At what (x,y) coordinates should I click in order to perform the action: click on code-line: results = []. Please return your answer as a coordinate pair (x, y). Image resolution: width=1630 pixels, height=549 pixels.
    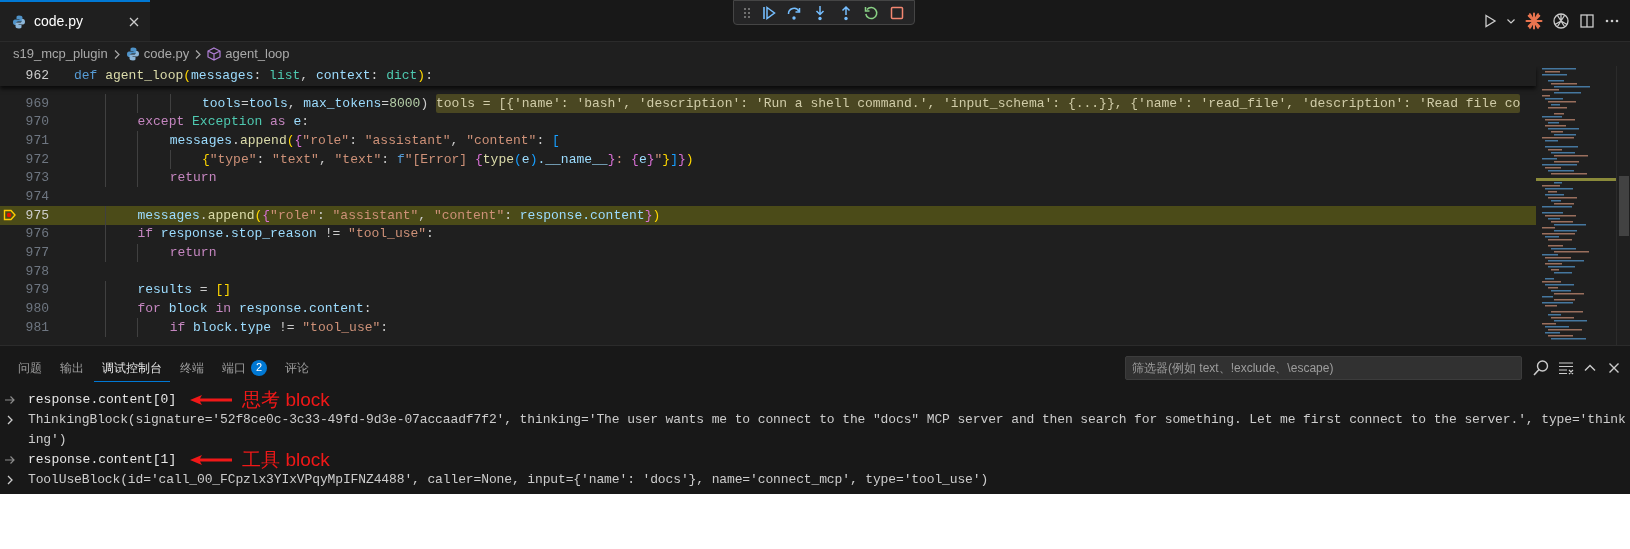
    Looking at the image, I should click on (153, 290).